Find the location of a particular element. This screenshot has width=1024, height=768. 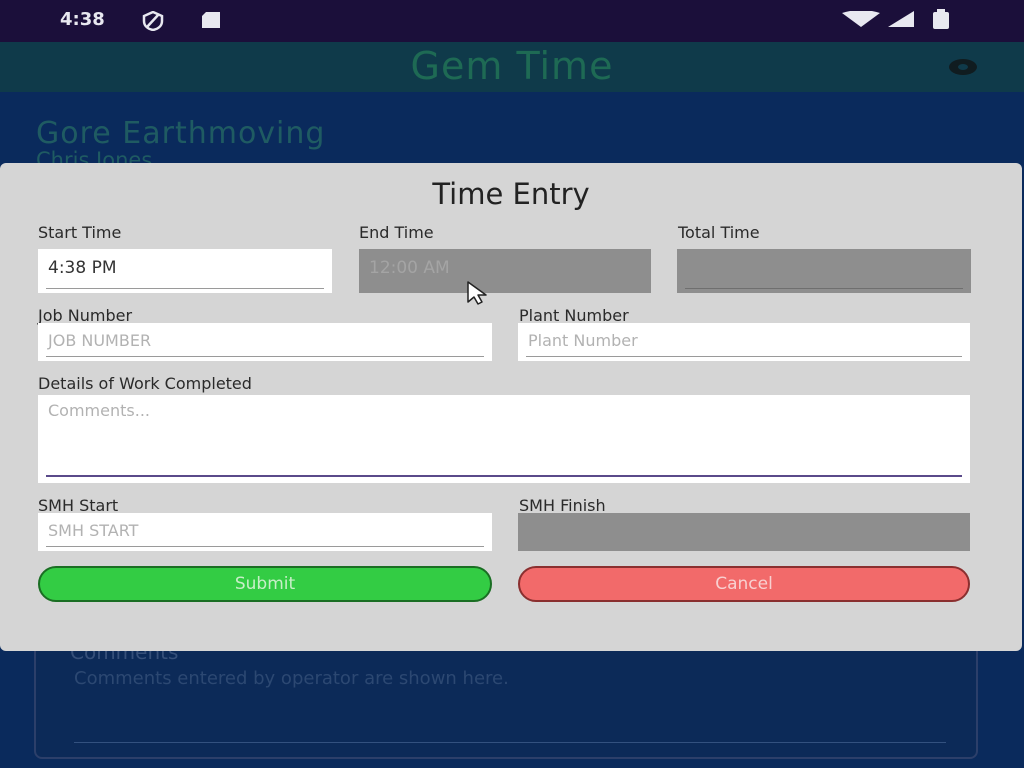

details-label: Details of Work Completed is located at coordinates (145, 383).